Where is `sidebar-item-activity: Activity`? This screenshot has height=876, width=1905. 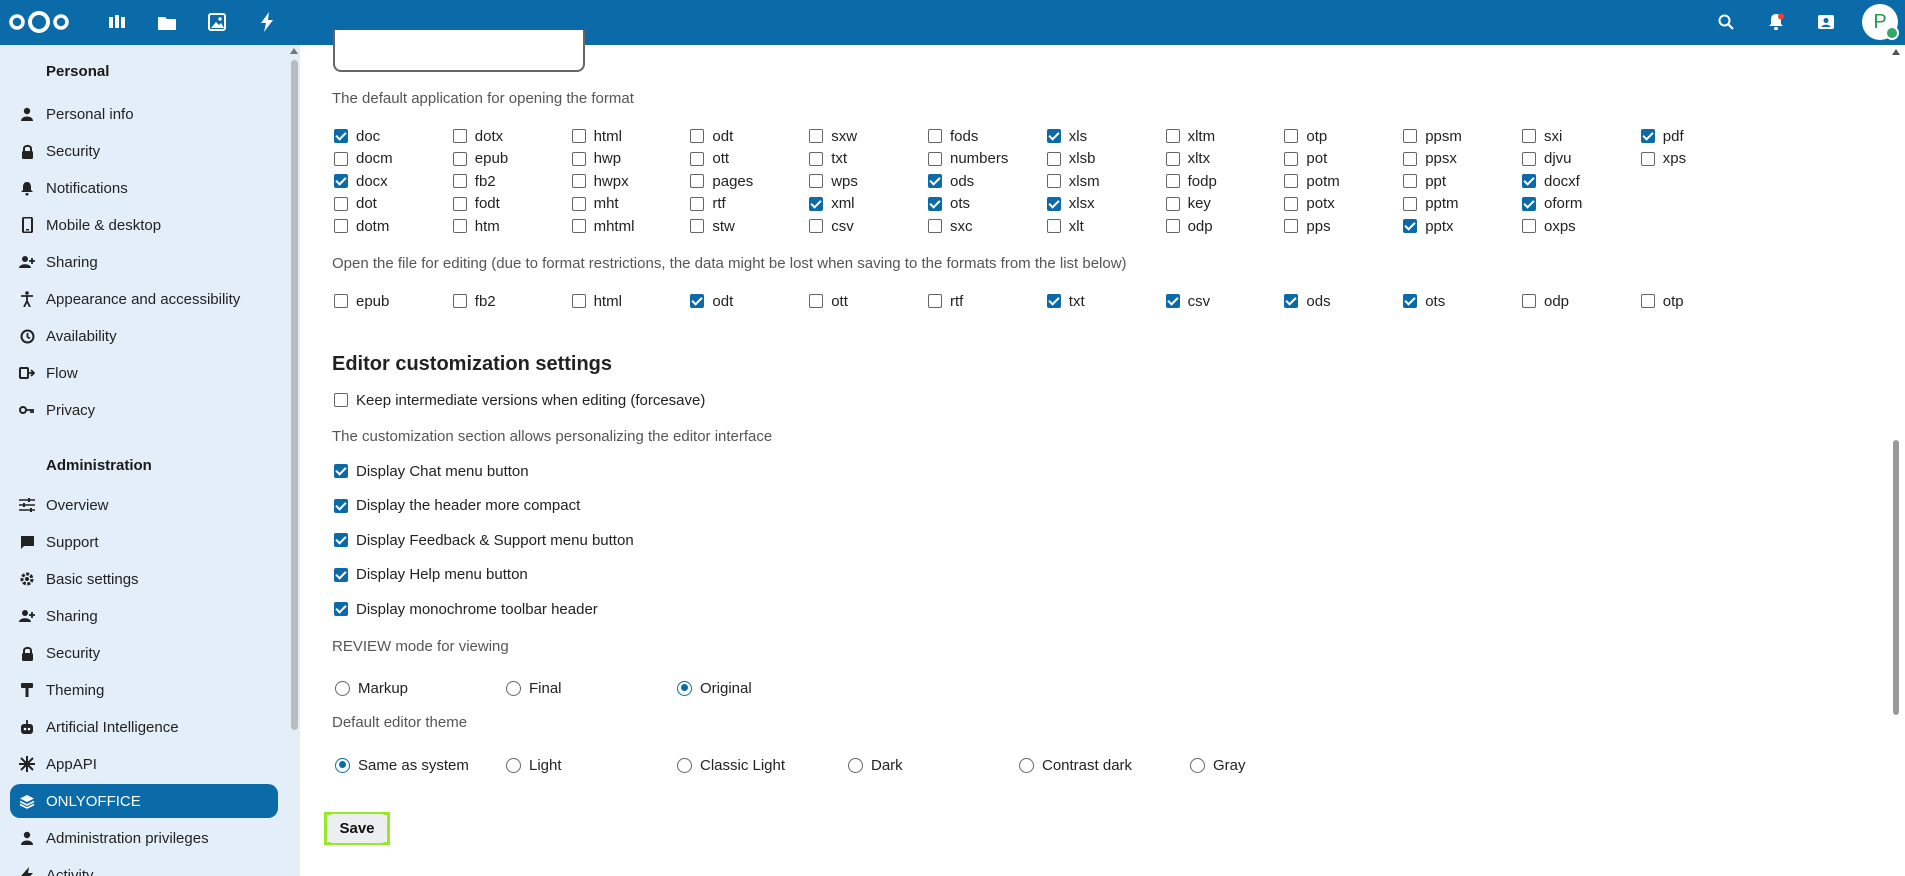 sidebar-item-activity: Activity is located at coordinates (144, 867).